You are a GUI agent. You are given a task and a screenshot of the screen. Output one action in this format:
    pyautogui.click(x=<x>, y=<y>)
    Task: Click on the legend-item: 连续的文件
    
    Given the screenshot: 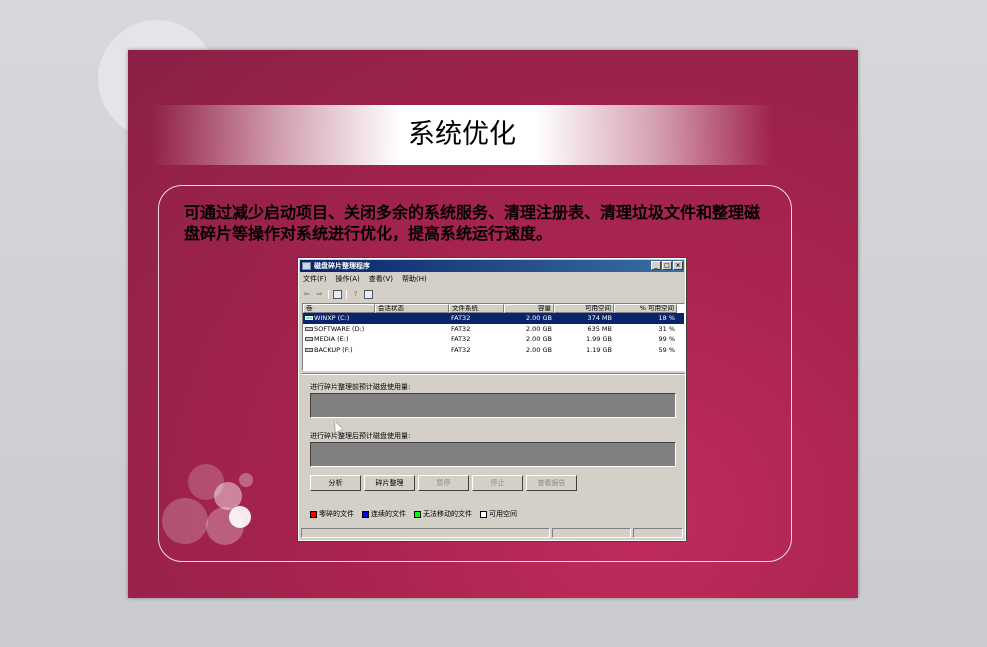 What is the action you would take?
    pyautogui.click(x=384, y=514)
    